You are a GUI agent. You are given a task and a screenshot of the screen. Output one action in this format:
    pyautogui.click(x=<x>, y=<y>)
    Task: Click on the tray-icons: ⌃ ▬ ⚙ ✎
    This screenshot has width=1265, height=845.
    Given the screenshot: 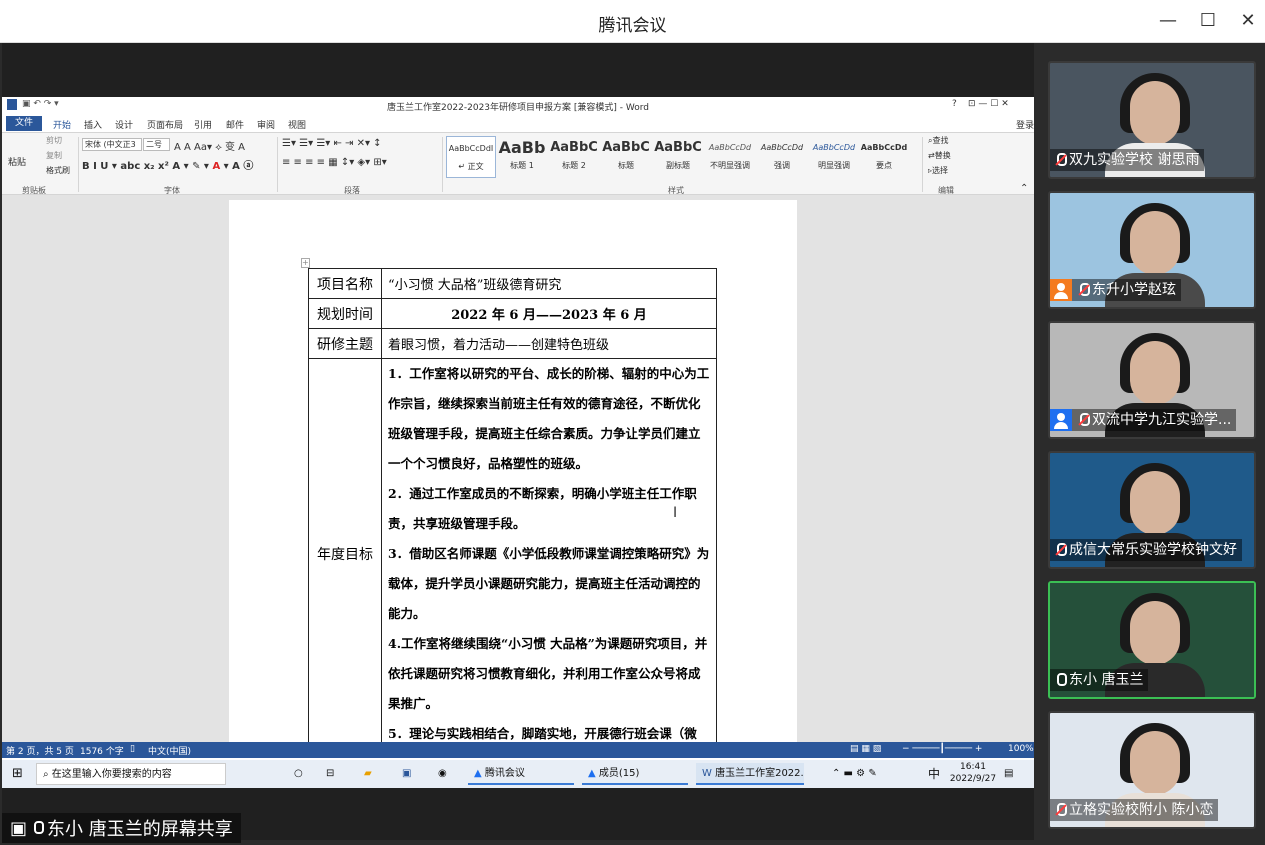 What is the action you would take?
    pyautogui.click(x=854, y=774)
    